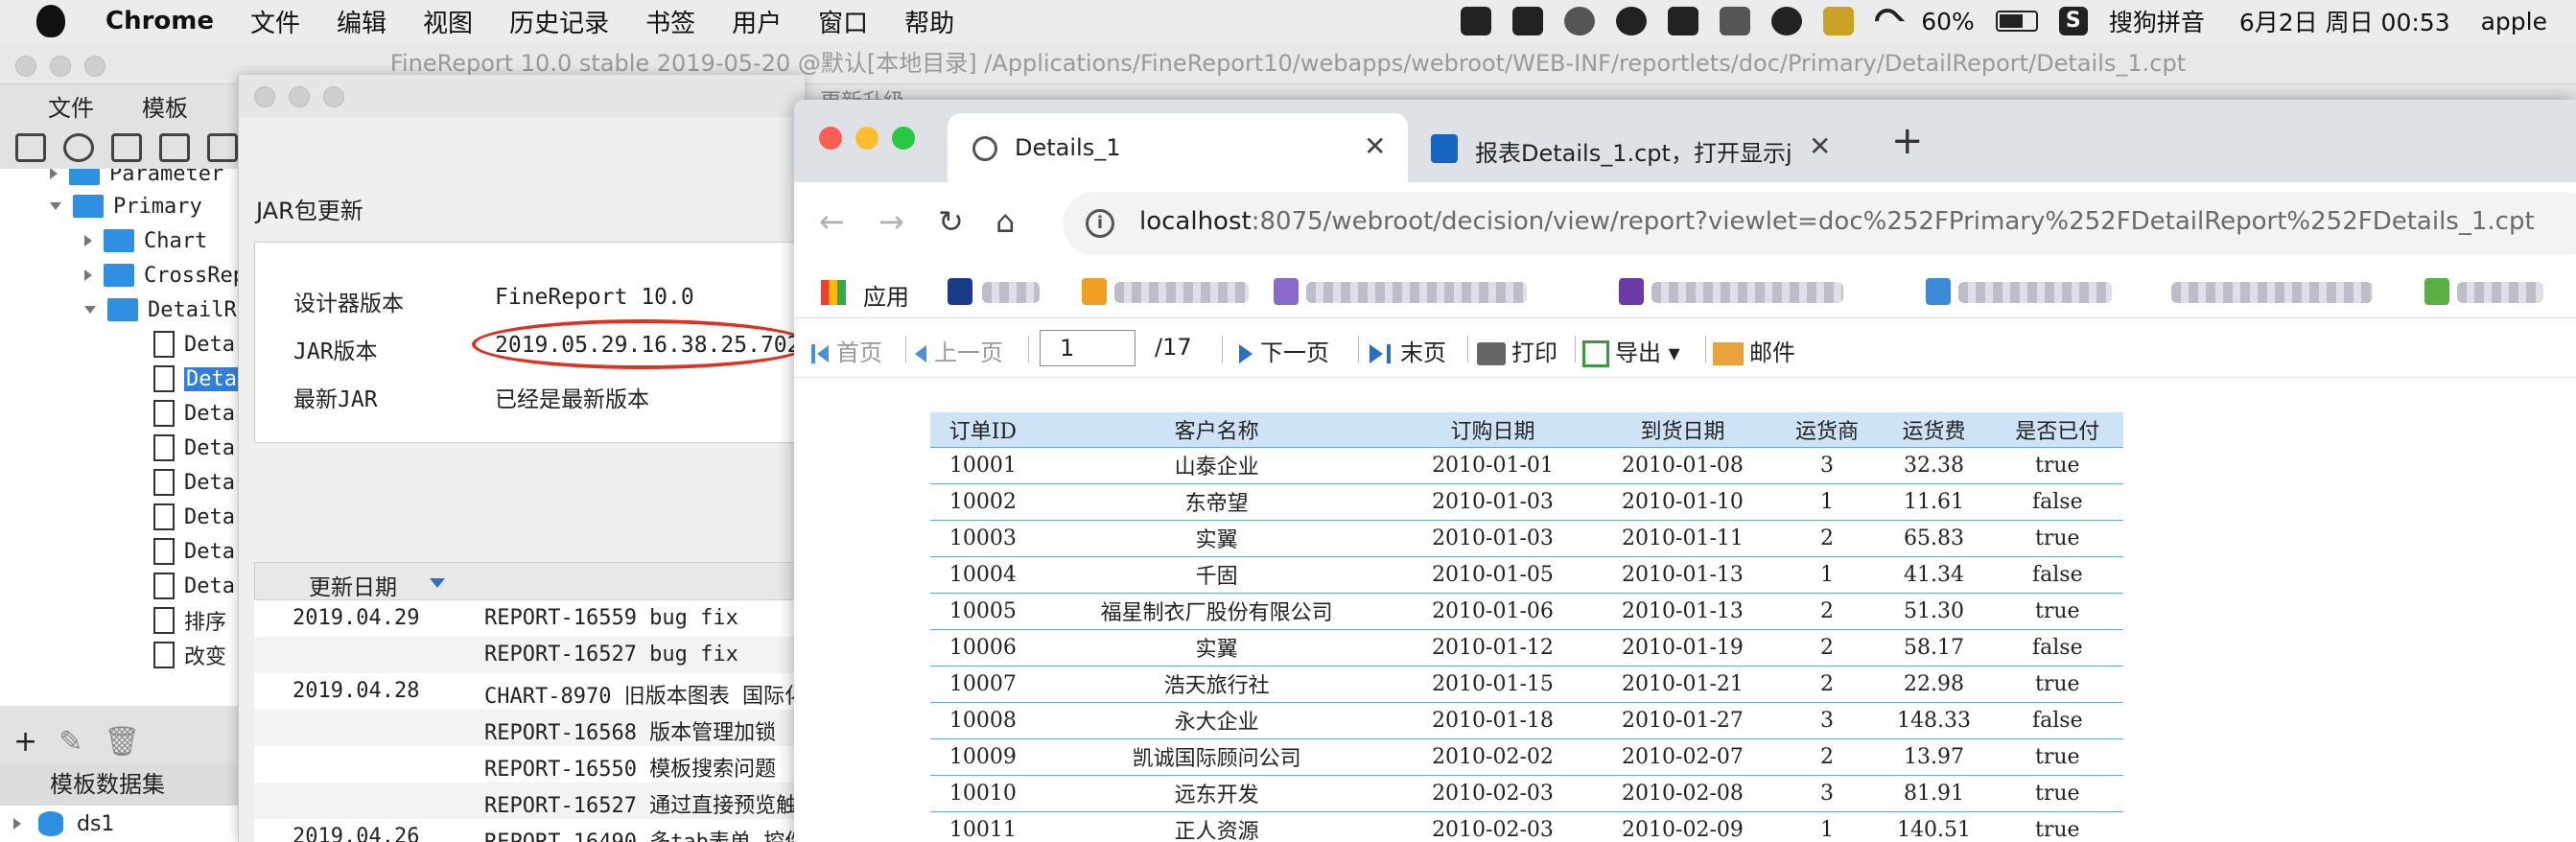 Image resolution: width=2576 pixels, height=842 pixels. What do you see at coordinates (448, 21) in the screenshot?
I see `menu-view: 视图` at bounding box center [448, 21].